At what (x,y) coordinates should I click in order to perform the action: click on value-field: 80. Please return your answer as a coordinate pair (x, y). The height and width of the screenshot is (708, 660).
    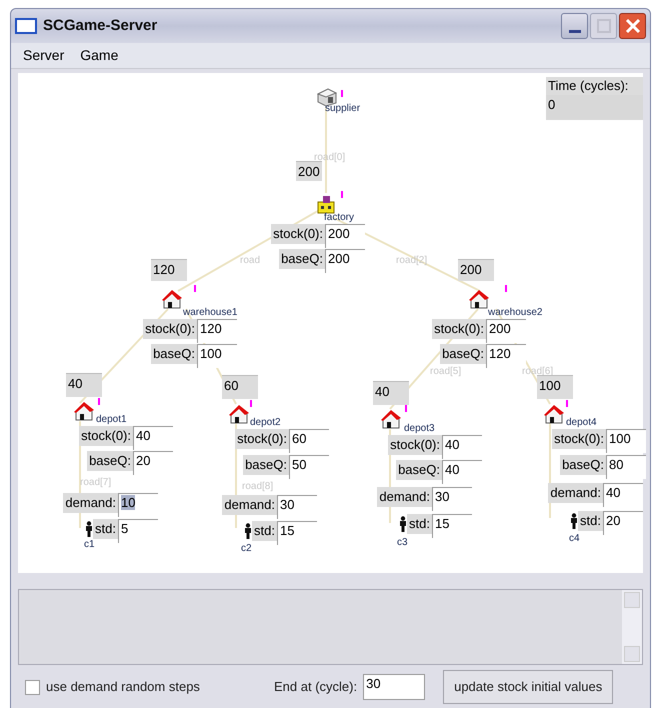
    Looking at the image, I should click on (626, 467).